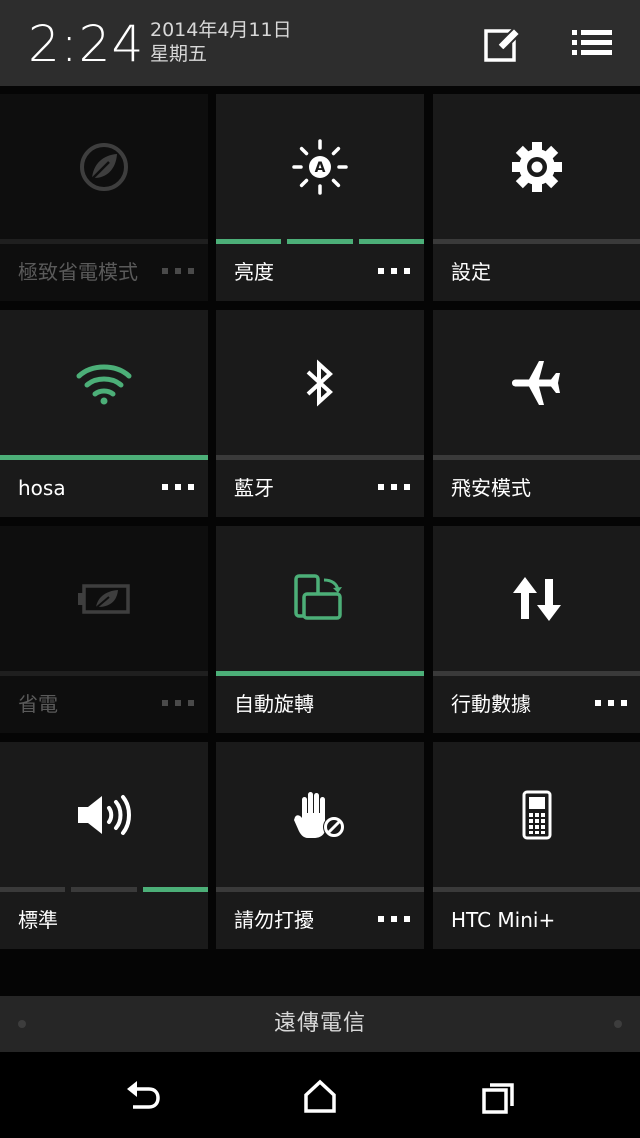  I want to click on clock: 2:24, so click(86, 44).